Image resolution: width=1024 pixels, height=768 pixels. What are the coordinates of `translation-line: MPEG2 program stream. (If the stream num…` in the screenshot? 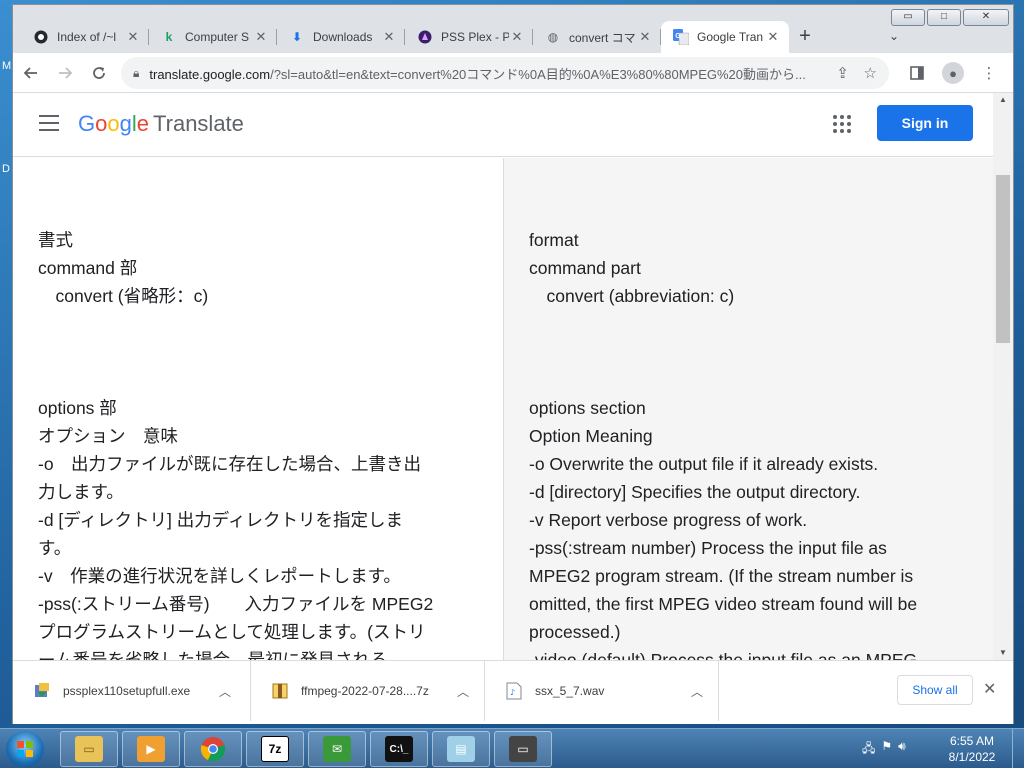 It's located at (721, 576).